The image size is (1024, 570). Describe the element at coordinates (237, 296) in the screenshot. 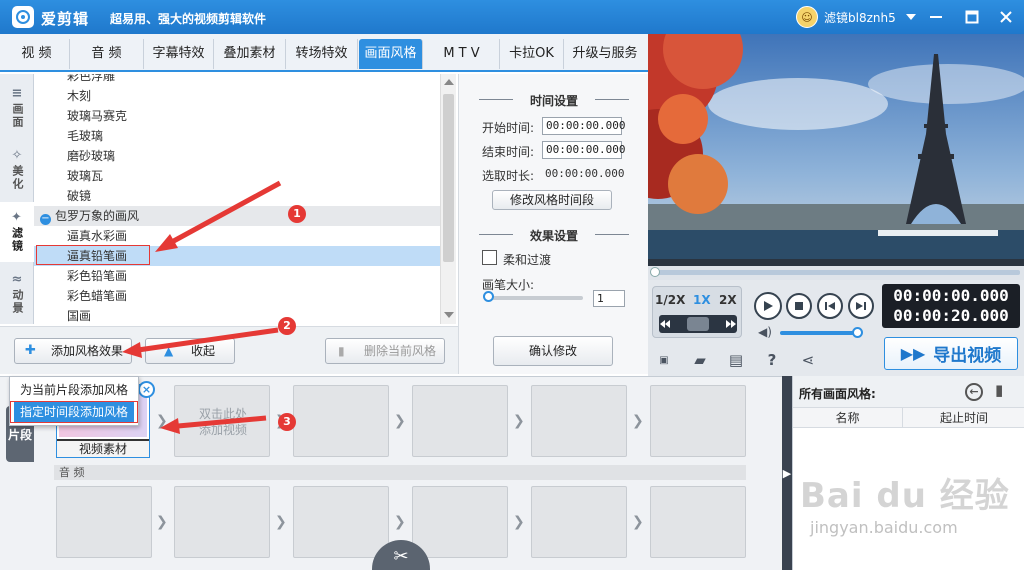

I see `list-item: 彩色蜡笔画` at that location.